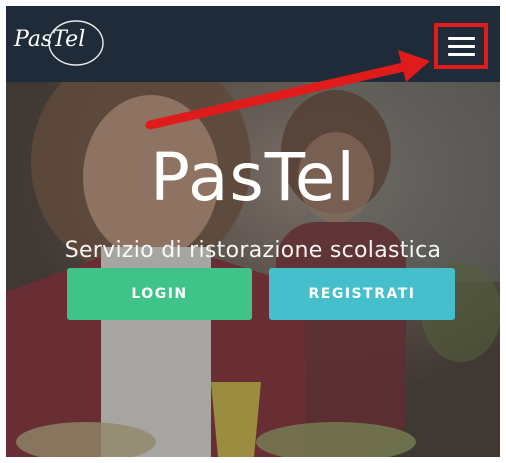  I want to click on logo: PasTel, so click(60, 43).